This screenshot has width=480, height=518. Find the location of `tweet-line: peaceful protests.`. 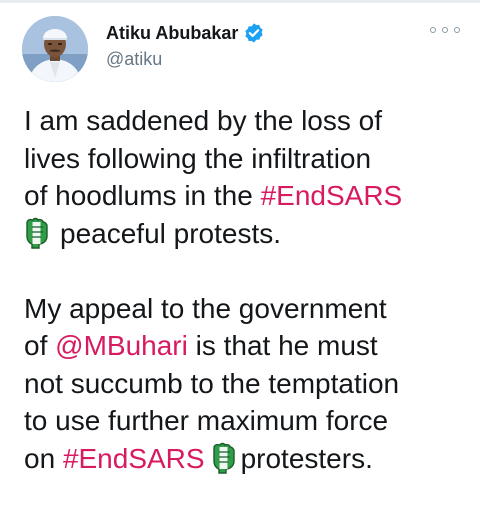

tweet-line: peaceful protests. is located at coordinates (249, 234).